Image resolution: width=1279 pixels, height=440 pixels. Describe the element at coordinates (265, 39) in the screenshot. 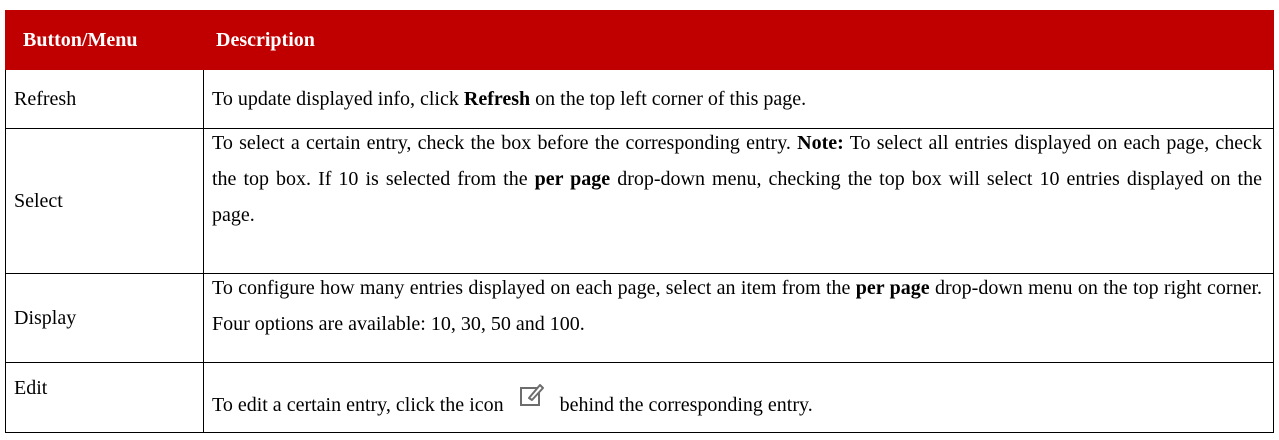

I see `header-description: Description` at that location.